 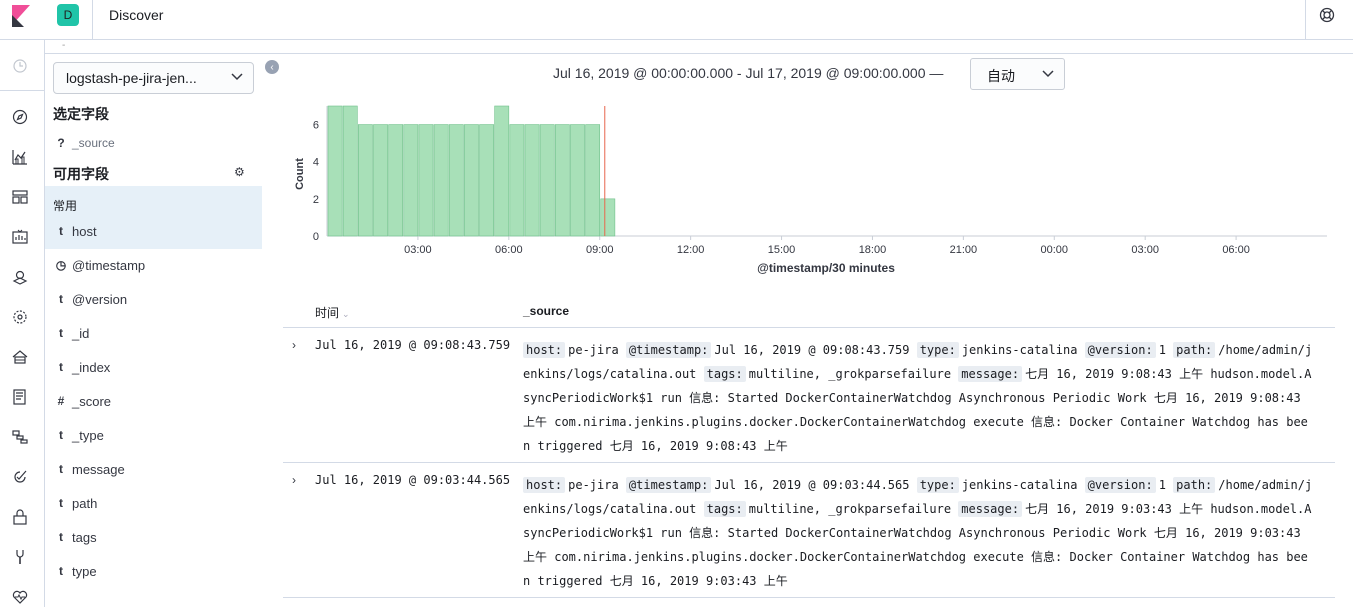 I want to click on apm-icon, so click(x=20, y=437).